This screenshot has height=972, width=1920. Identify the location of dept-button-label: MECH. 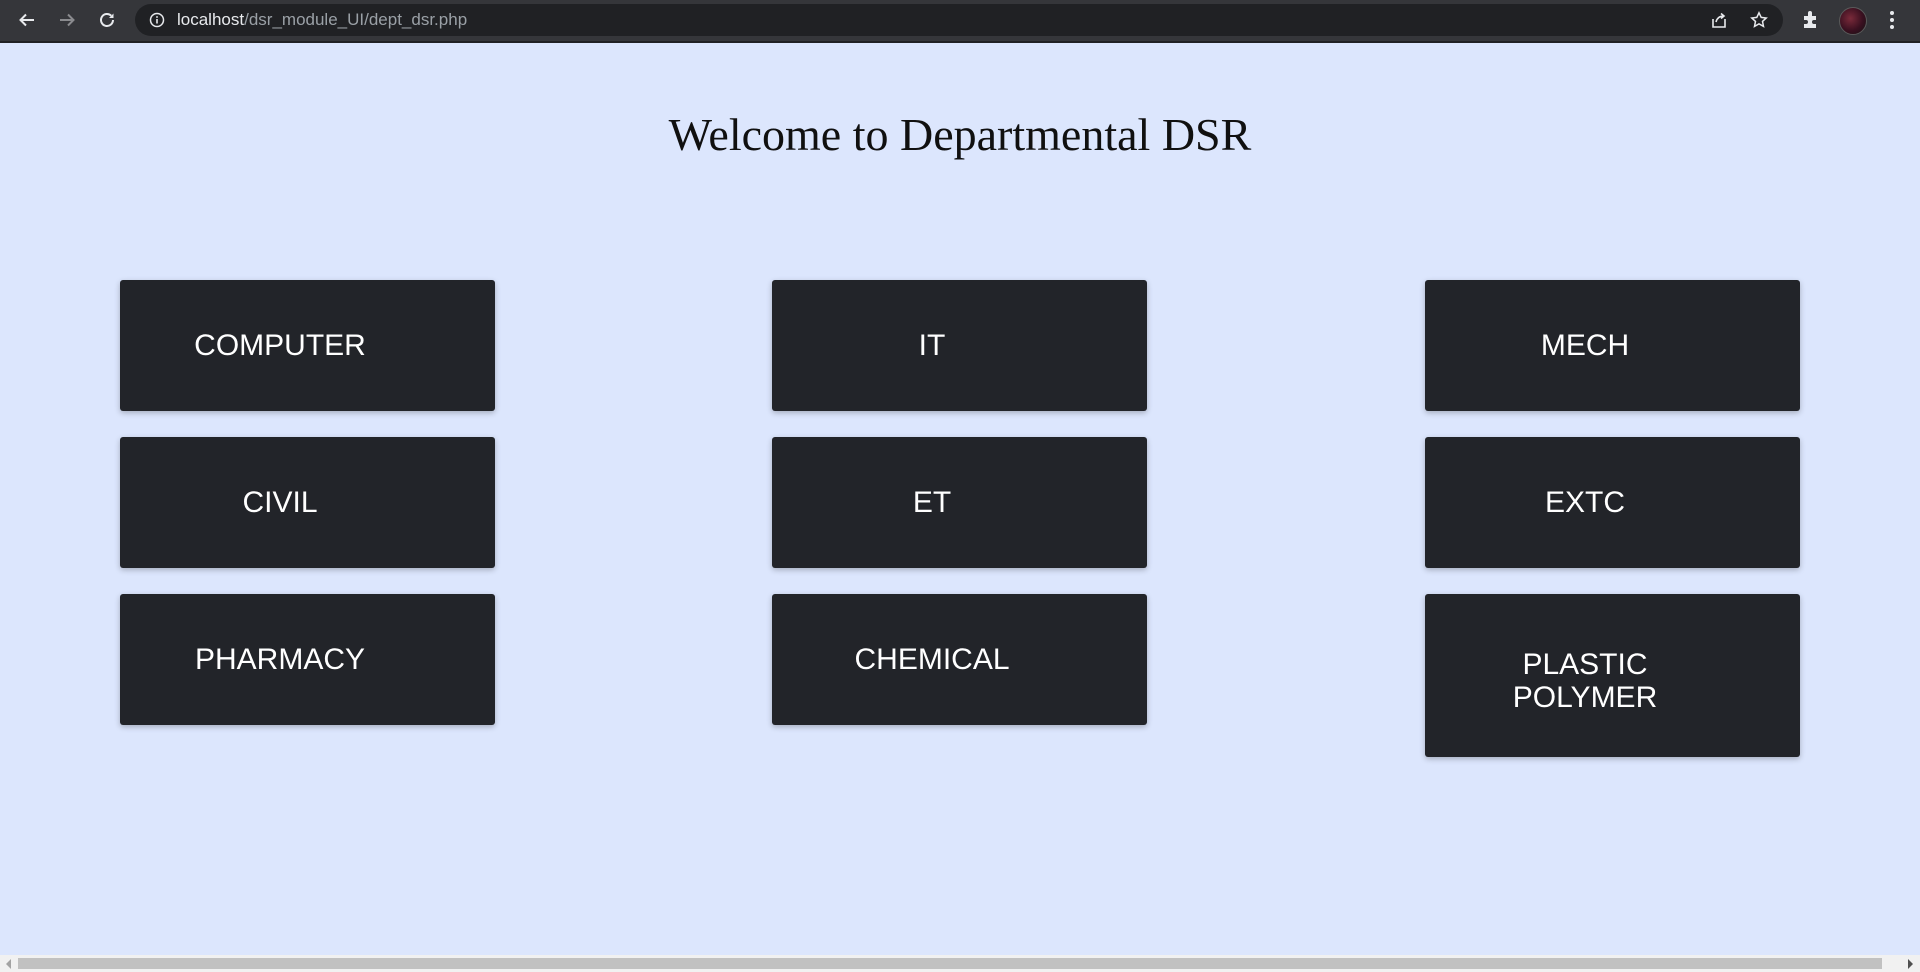
(1585, 345).